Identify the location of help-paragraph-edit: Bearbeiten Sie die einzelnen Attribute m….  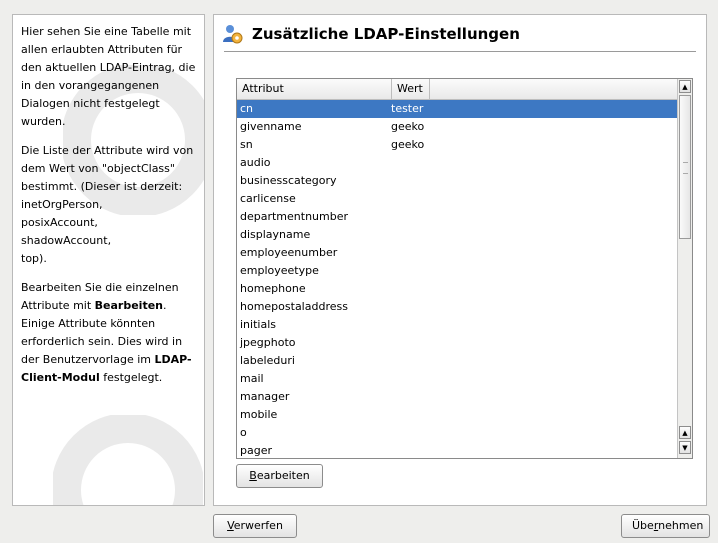
(106, 332).